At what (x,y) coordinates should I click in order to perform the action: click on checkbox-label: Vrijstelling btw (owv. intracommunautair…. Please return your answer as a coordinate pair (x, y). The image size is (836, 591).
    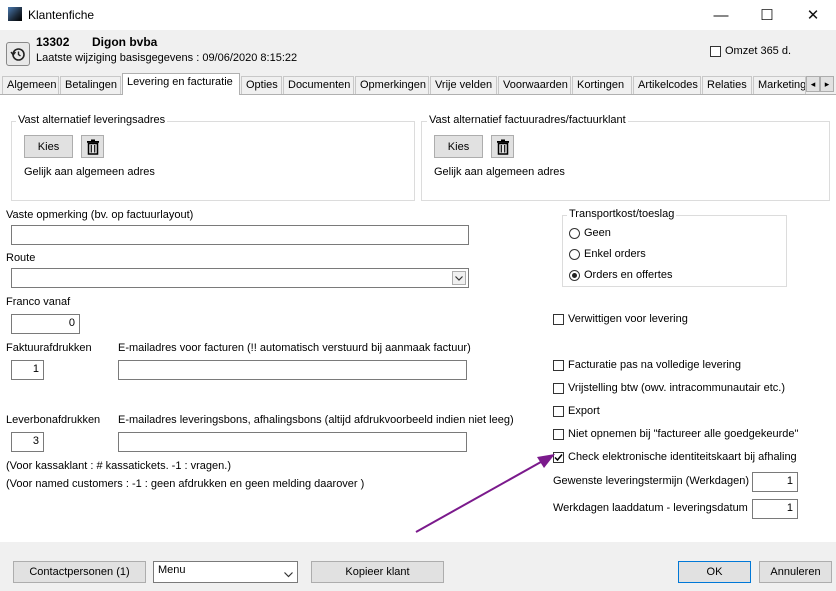
    Looking at the image, I should click on (677, 388).